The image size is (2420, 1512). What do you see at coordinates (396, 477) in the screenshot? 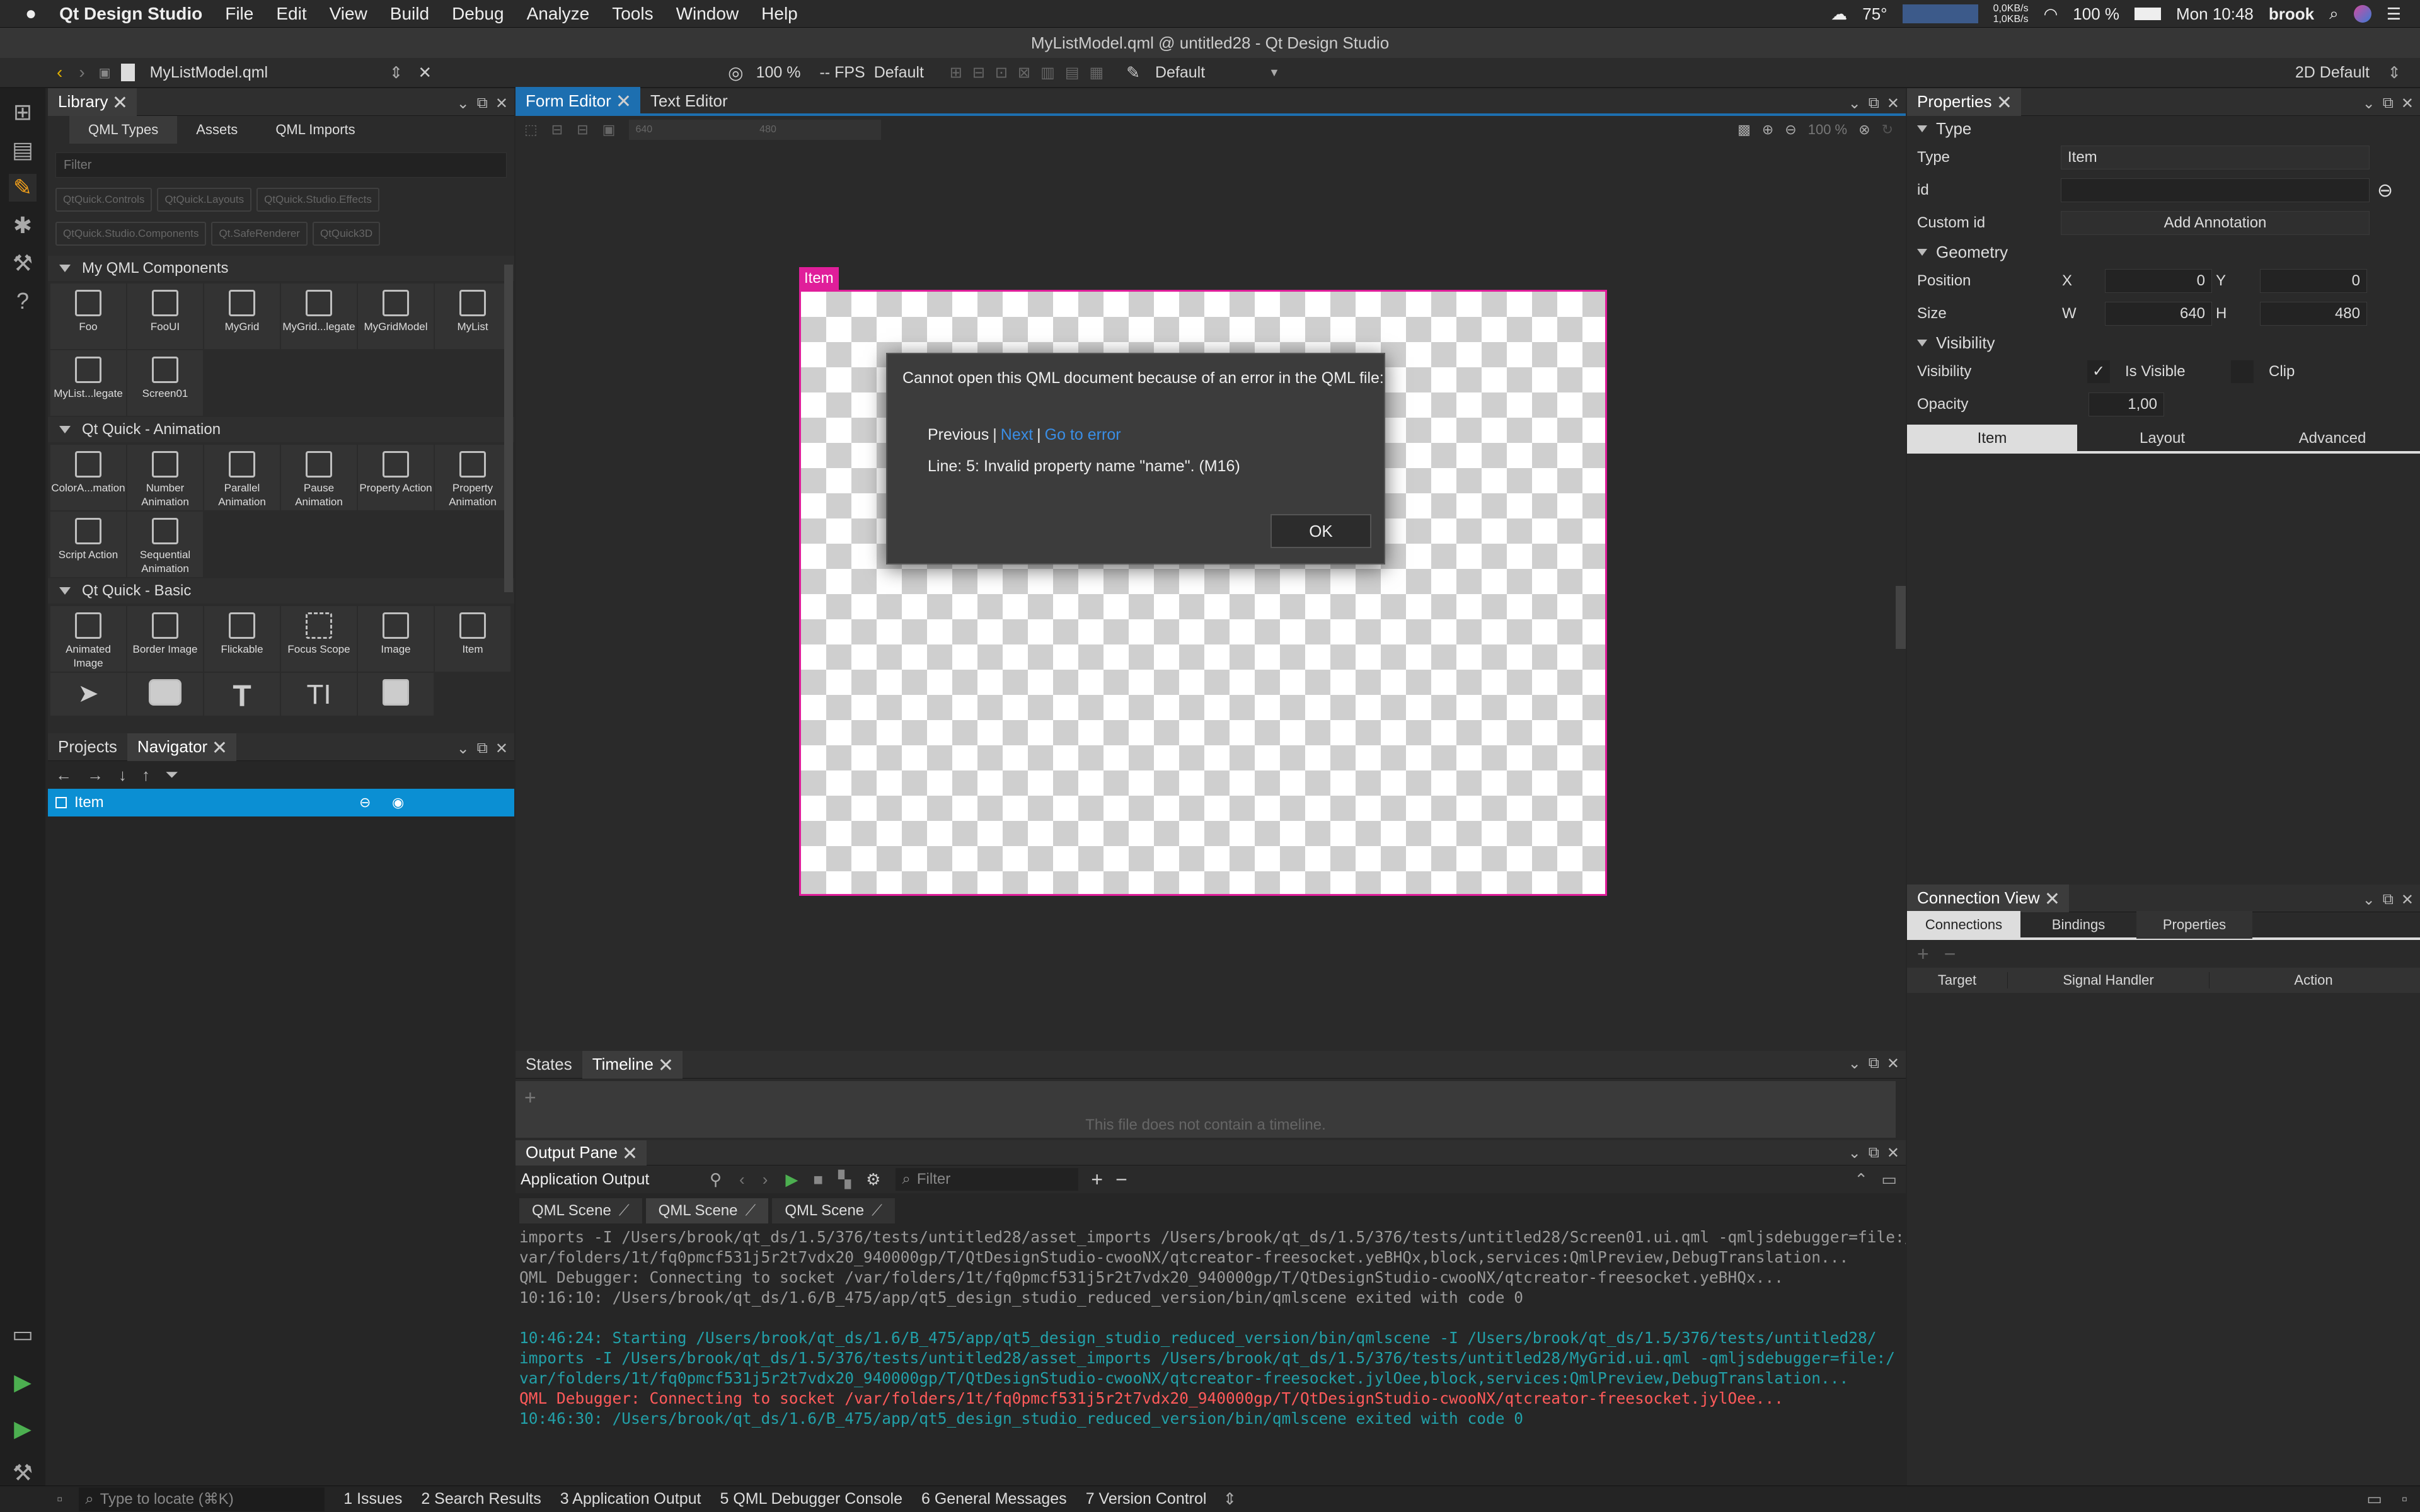
I see `component-propertyaction: Property Action` at bounding box center [396, 477].